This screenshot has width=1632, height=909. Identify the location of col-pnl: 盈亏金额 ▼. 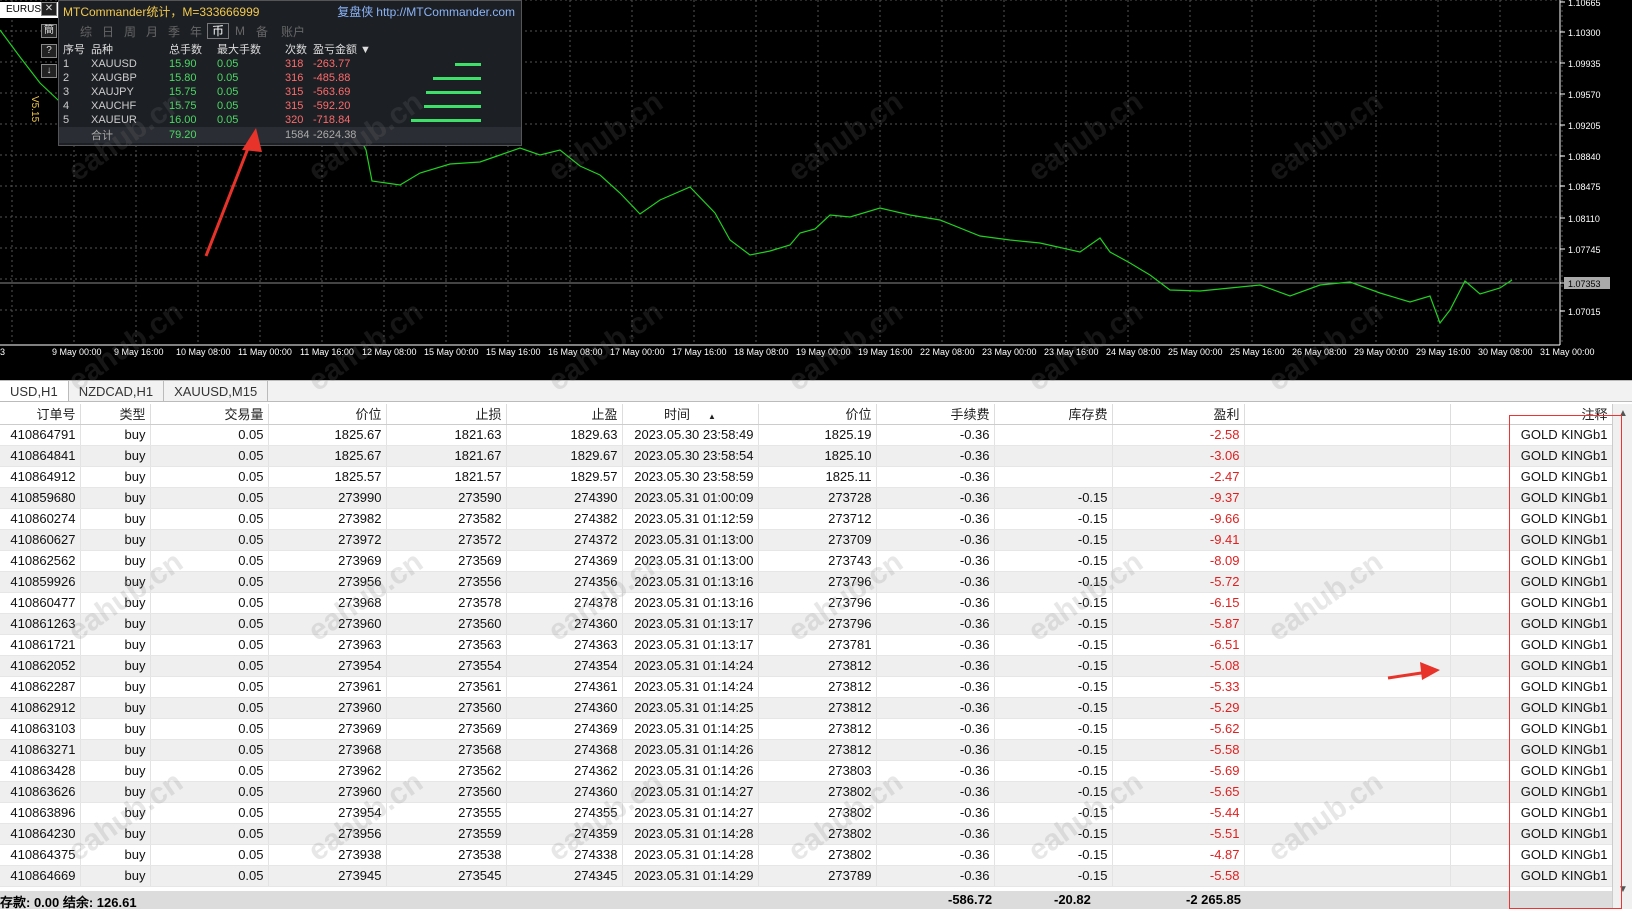
(353, 49).